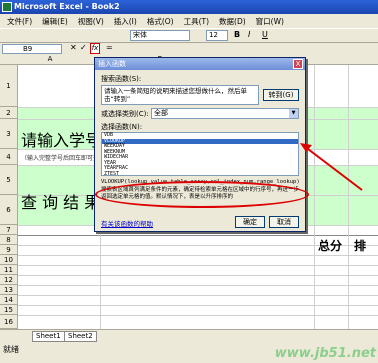 This screenshot has width=378, height=363. I want to click on row-header: 15, so click(9, 310).